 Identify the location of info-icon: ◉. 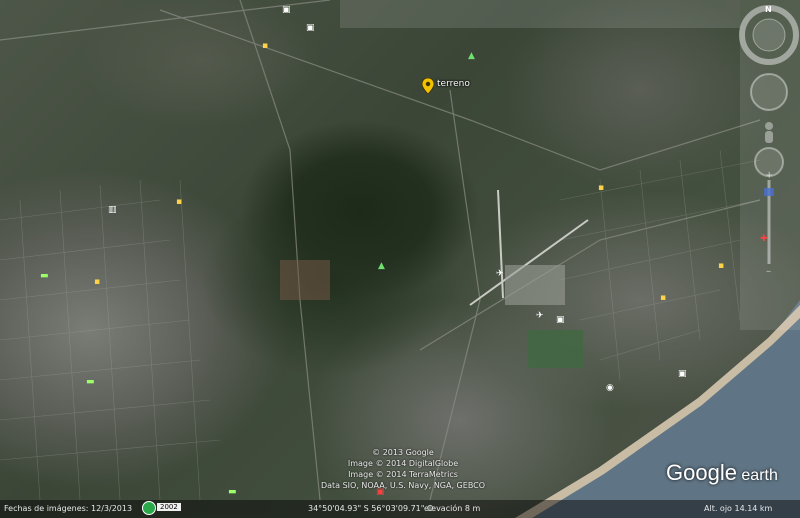
(610, 388).